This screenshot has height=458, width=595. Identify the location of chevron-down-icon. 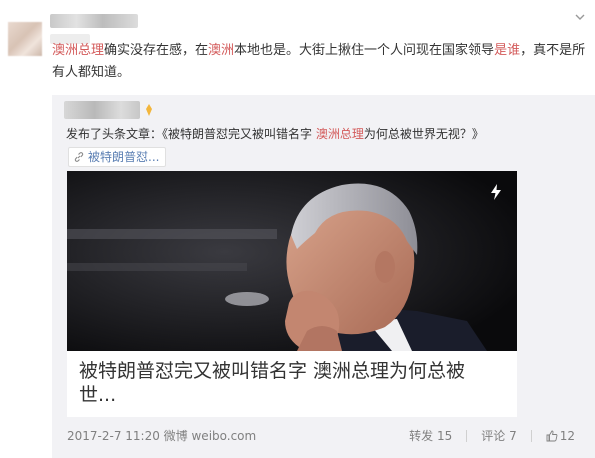
(580, 17).